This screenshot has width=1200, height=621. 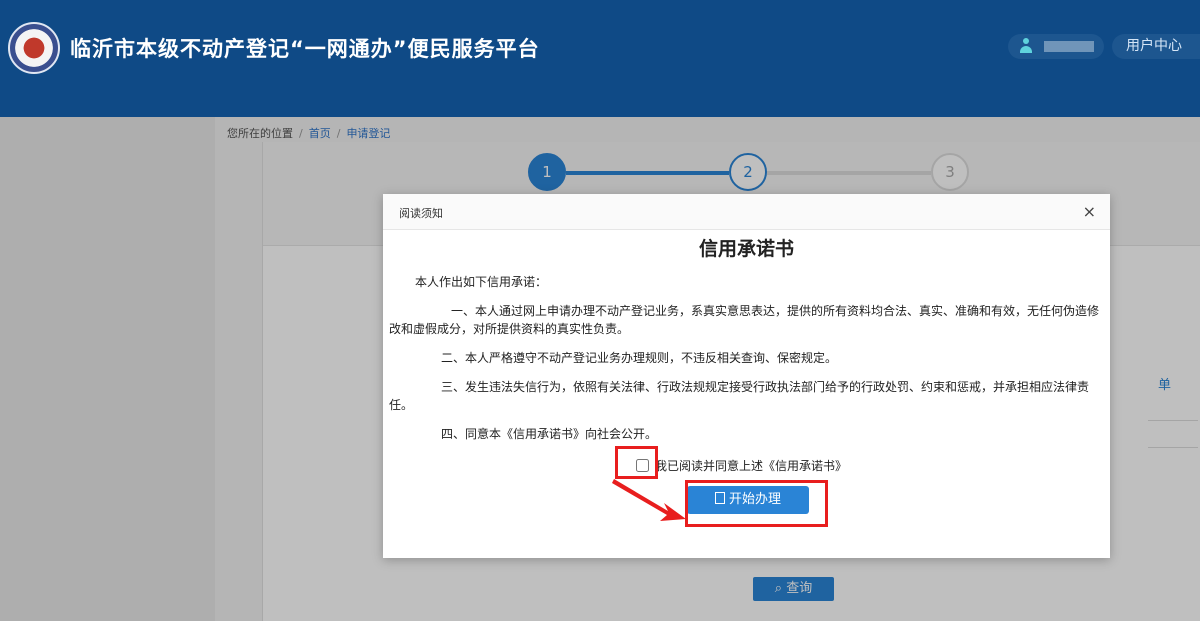 I want to click on commitment-intro: 本人作出如下信用承诺：, so click(x=481, y=282).